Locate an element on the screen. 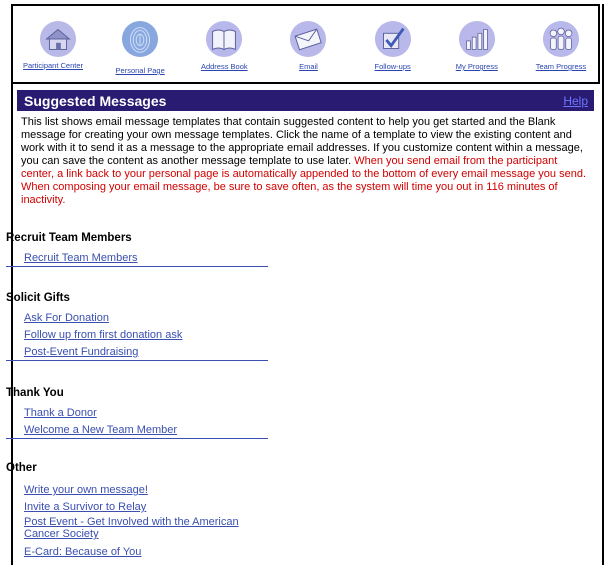 This screenshot has height=565, width=605. nav-team-progress: Team Progress is located at coordinates (561, 44).